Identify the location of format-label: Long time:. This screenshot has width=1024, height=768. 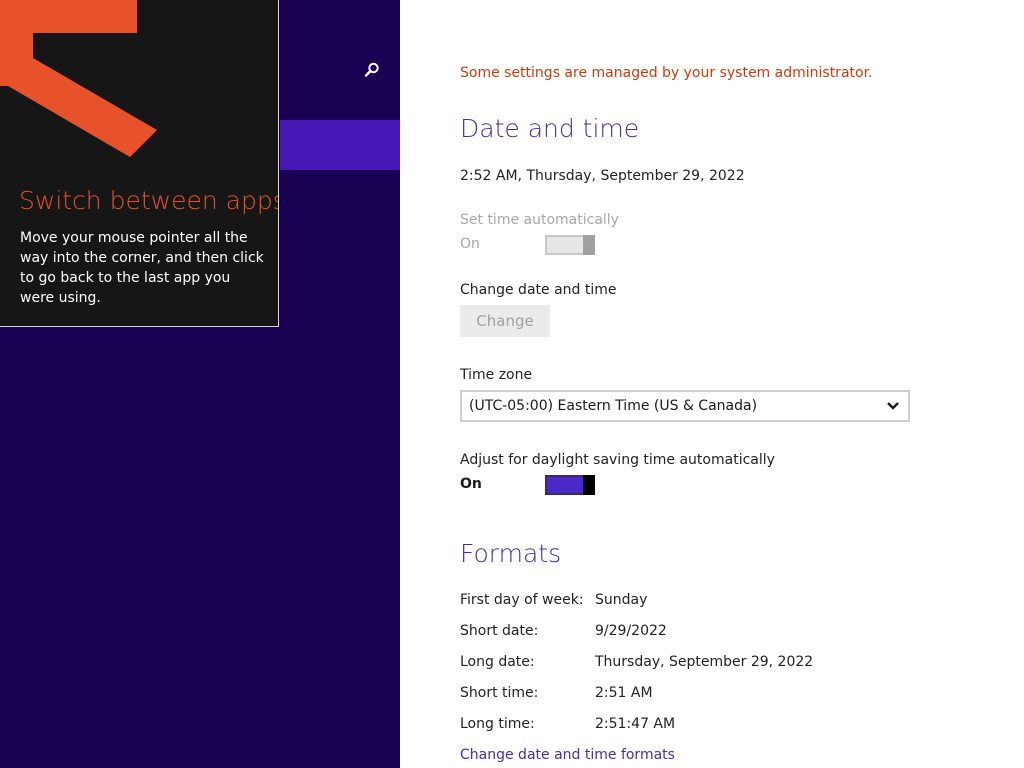
(497, 724).